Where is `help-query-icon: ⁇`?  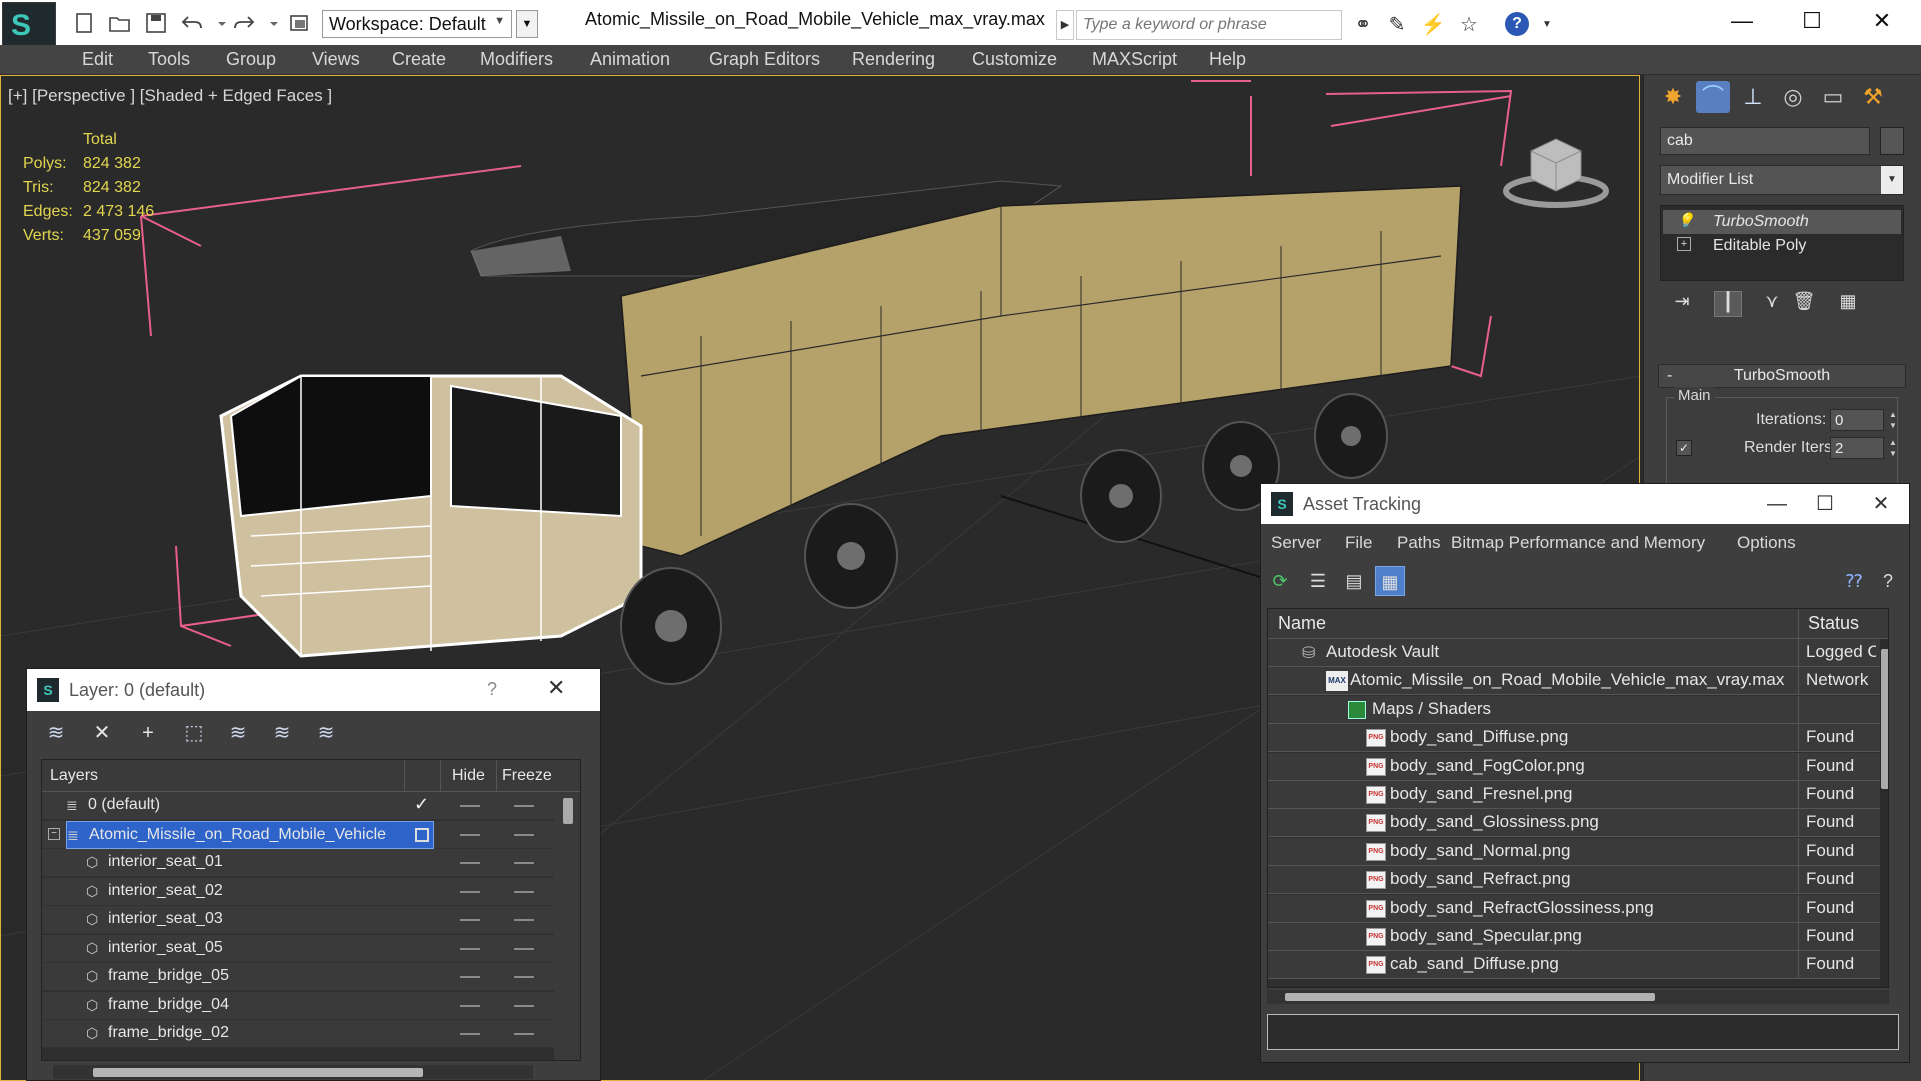
help-query-icon: ⁇ is located at coordinates (1854, 581).